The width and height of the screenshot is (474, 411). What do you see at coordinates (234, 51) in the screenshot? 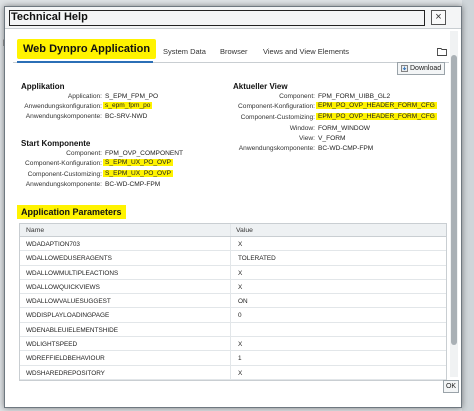
I see `tab-browser: Browser` at bounding box center [234, 51].